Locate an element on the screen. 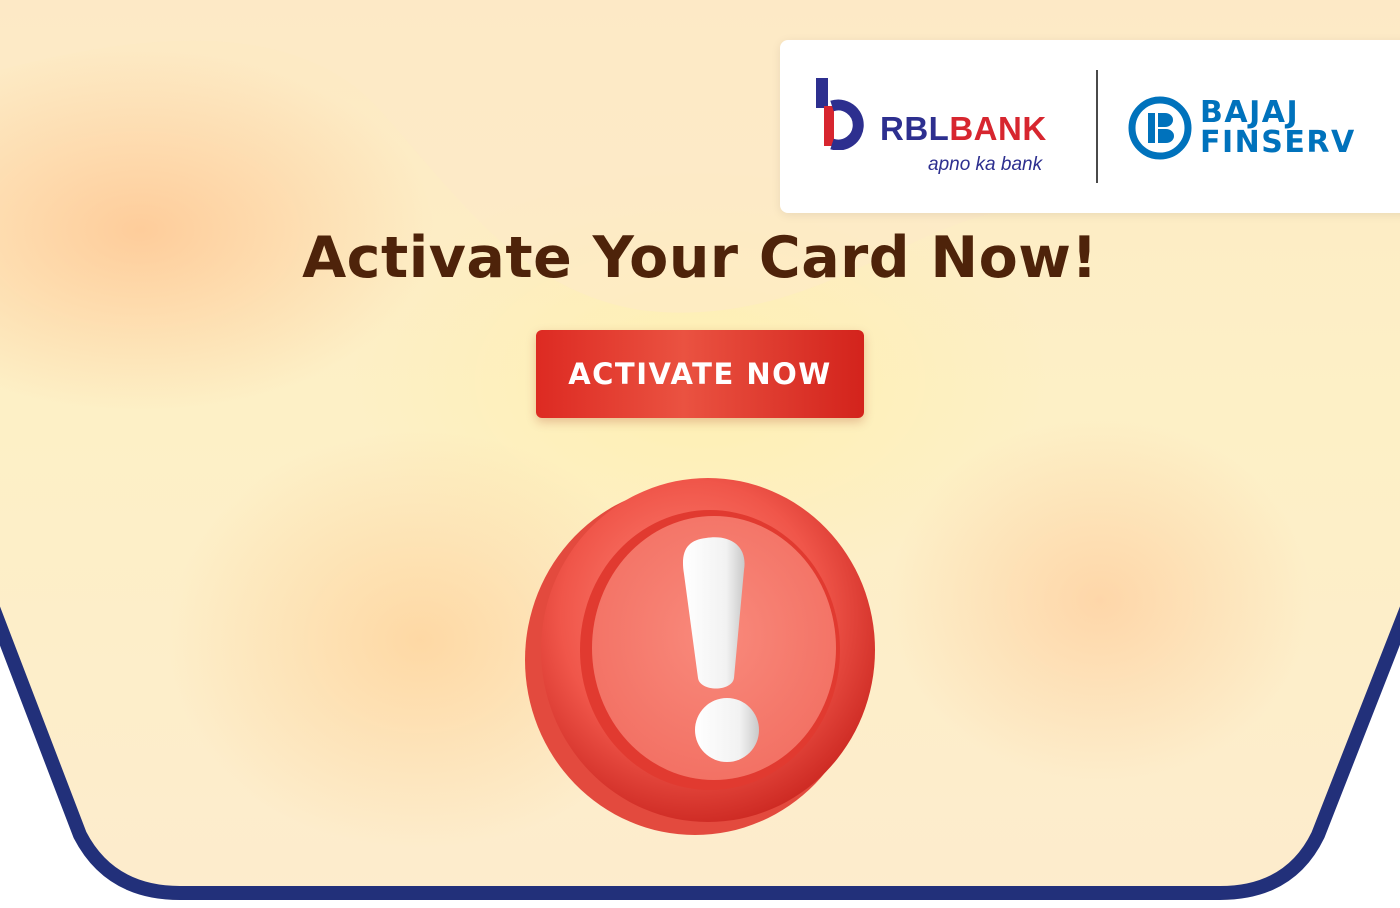  rbl-bank-logo-icon is located at coordinates (840, 114).